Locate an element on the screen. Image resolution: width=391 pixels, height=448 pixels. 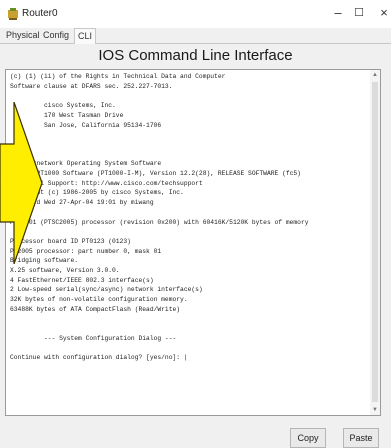
scroll-thumb is located at coordinates (375, 242).